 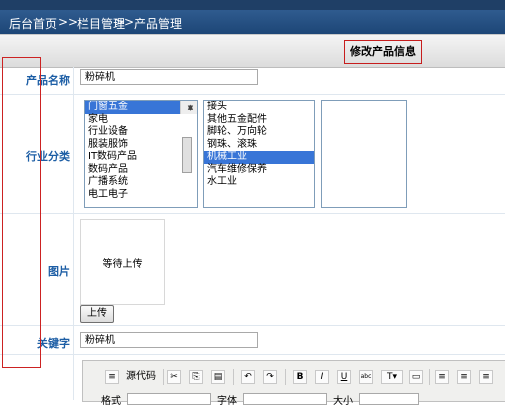 What do you see at coordinates (486, 377) in the screenshot?
I see `align-right-icon: ≡` at bounding box center [486, 377].